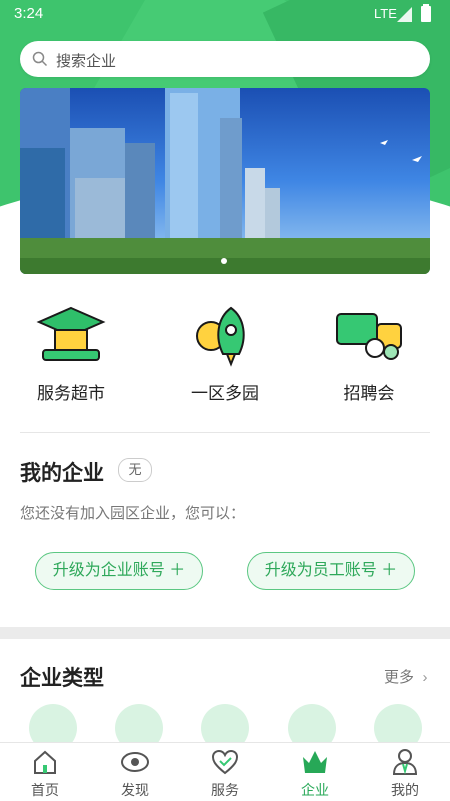 The image size is (450, 801). Describe the element at coordinates (369, 393) in the screenshot. I see `feature-label: 招聘会` at that location.